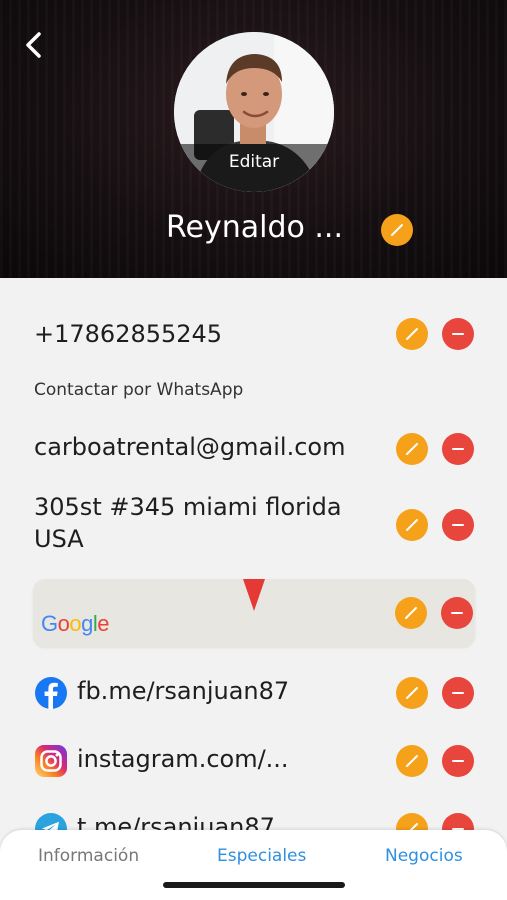  I want to click on tab-especiales: Especiales, so click(261, 856).